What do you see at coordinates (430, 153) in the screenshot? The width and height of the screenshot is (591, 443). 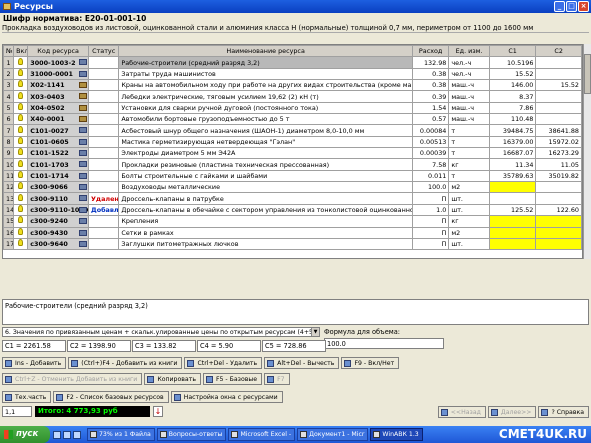 I see `resource-qty: 0.00039` at bounding box center [430, 153].